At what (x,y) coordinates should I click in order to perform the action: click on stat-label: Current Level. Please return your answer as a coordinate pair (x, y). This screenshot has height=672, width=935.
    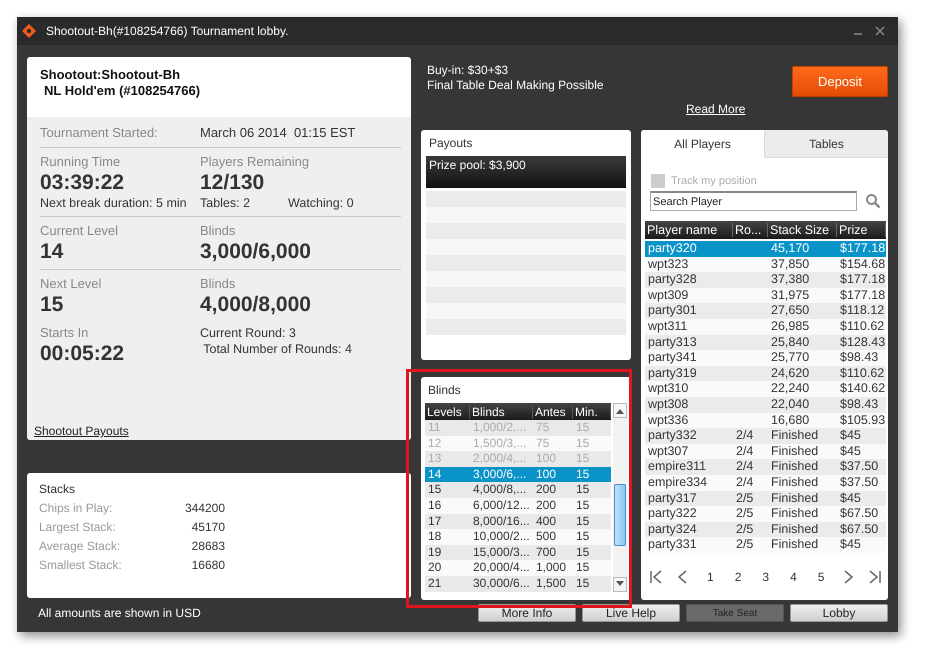
    Looking at the image, I should click on (80, 231).